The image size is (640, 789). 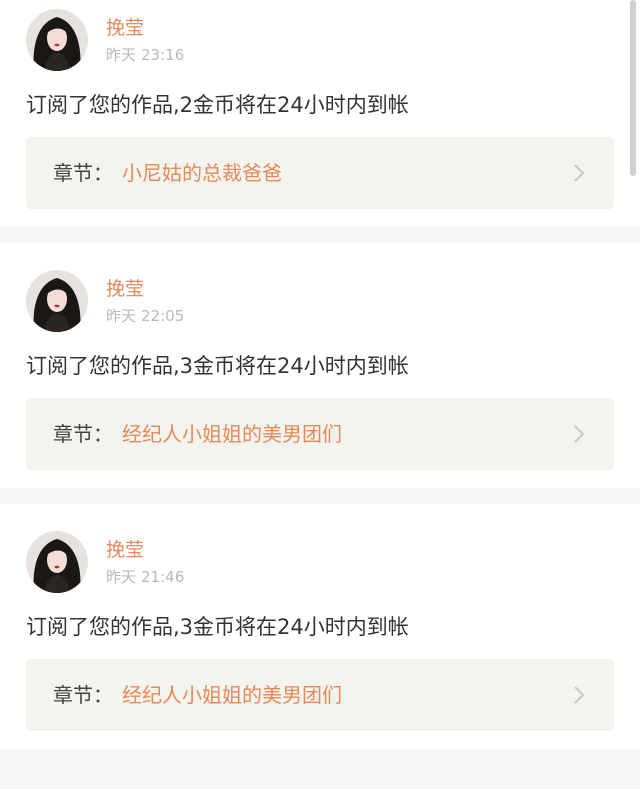 I want to click on time-clock: 23:16, so click(x=163, y=55).